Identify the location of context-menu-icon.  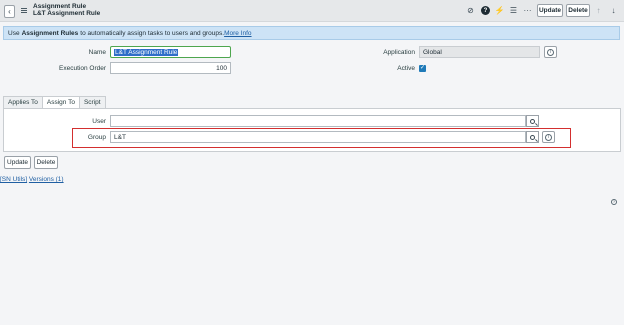
(24, 10).